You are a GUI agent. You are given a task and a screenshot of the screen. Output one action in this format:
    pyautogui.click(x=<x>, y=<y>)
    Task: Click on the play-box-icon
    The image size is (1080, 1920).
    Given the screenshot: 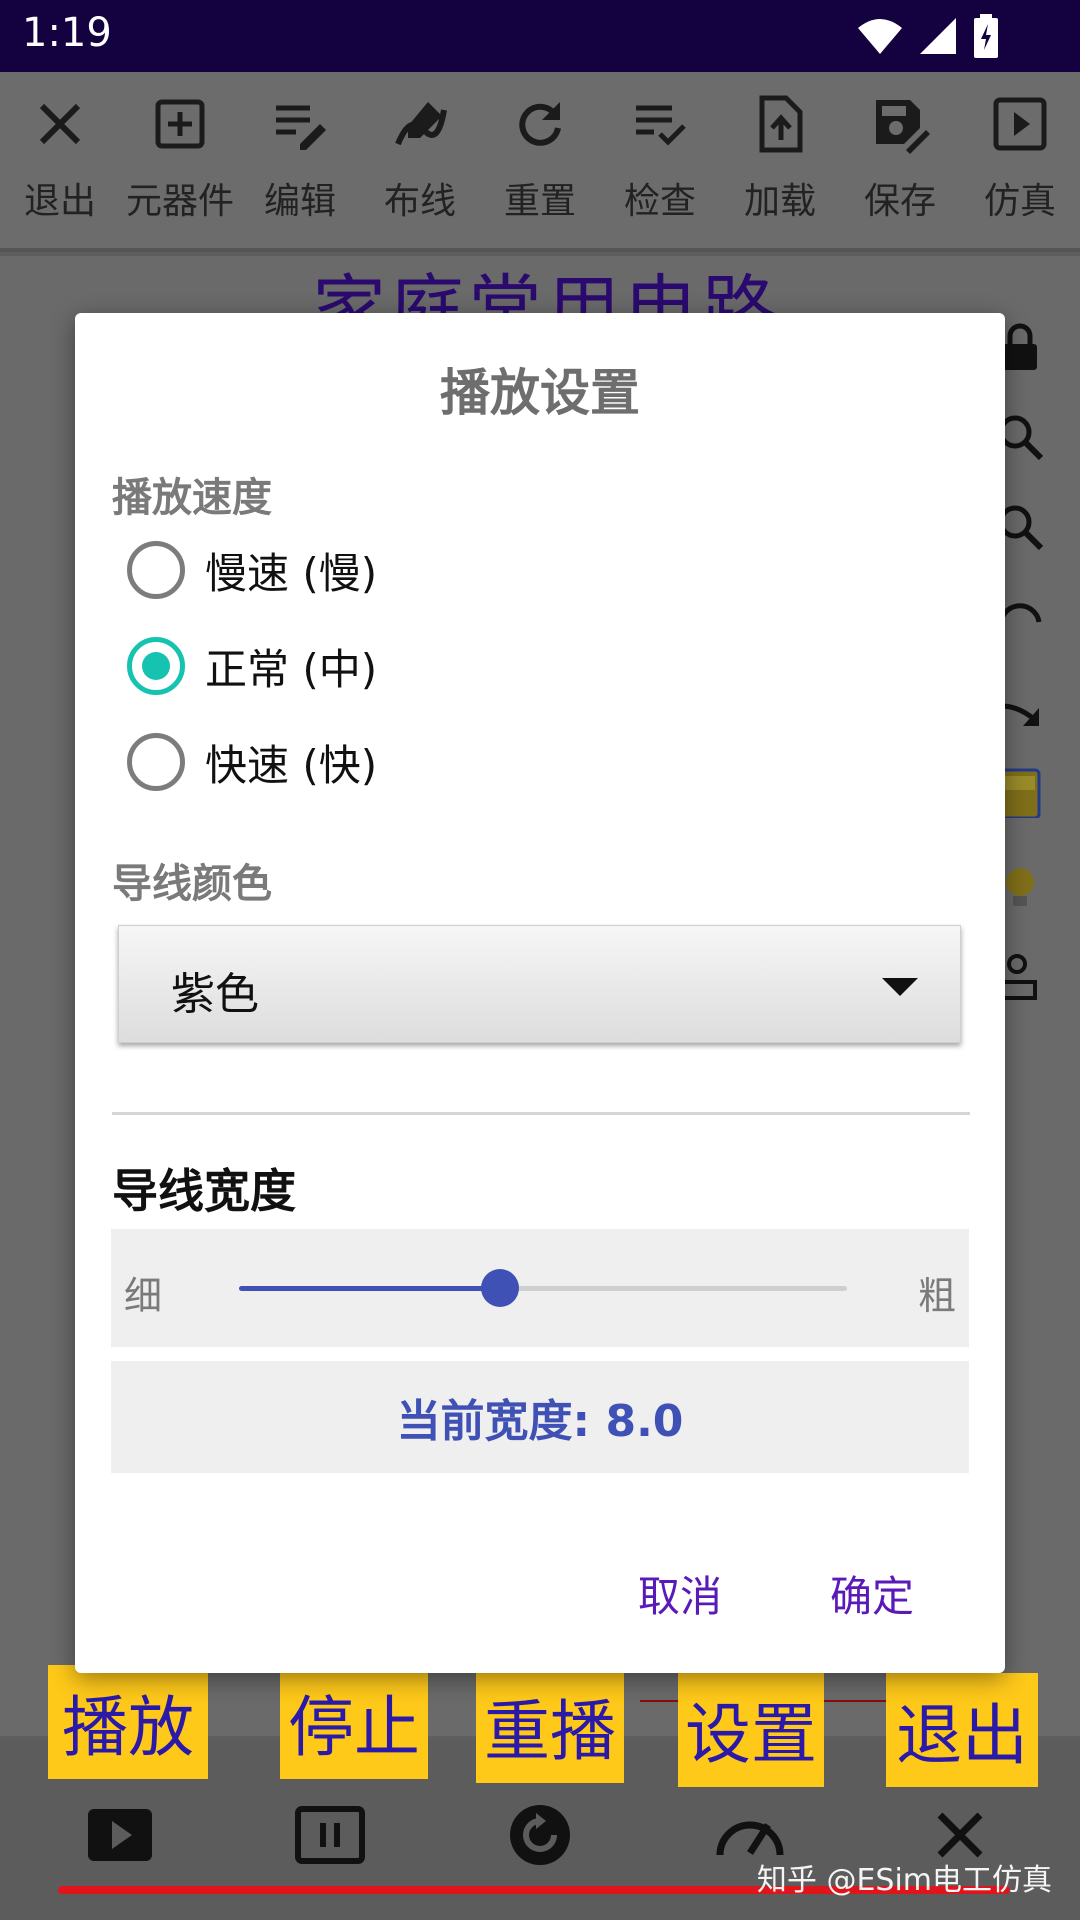 What is the action you would take?
    pyautogui.click(x=1020, y=124)
    